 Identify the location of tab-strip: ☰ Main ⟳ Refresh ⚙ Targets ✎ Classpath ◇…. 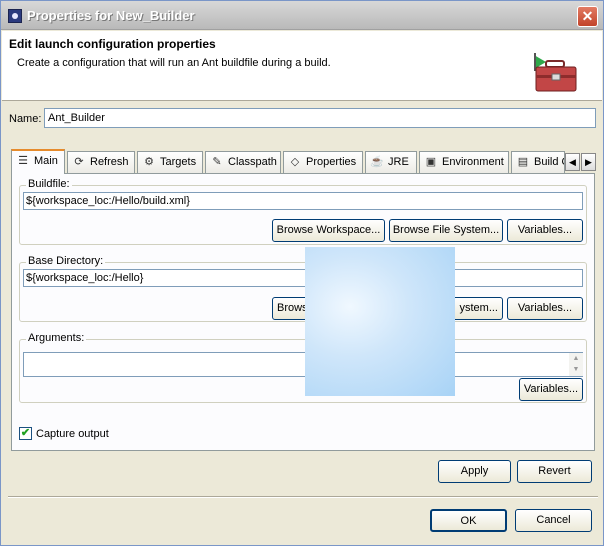
(304, 161).